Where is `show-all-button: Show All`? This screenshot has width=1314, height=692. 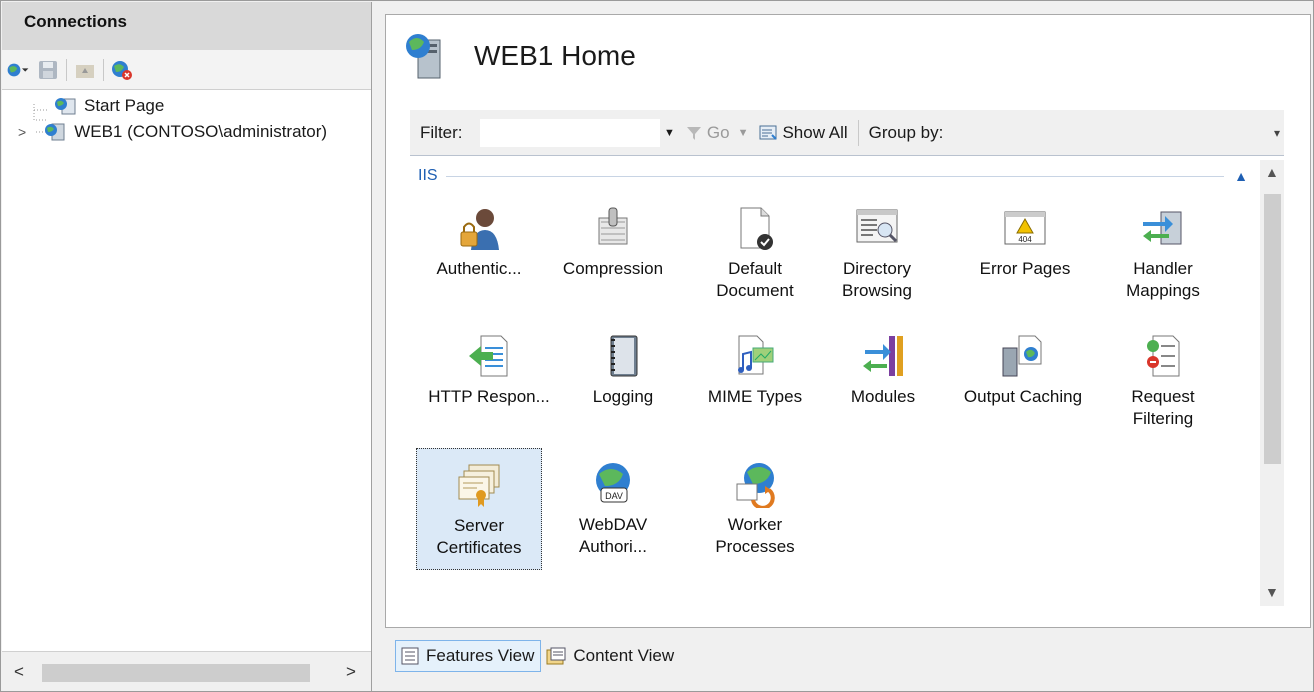 show-all-button: Show All is located at coordinates (803, 132).